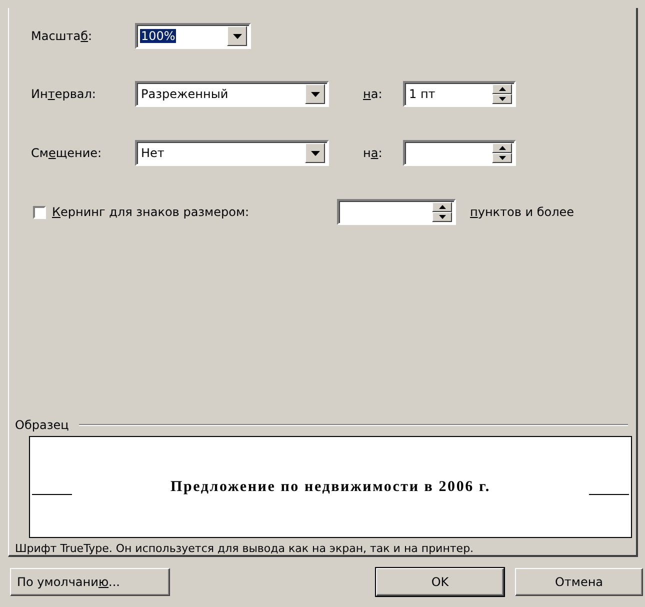  What do you see at coordinates (396, 212) in the screenshot?
I see `kerning-size-field` at bounding box center [396, 212].